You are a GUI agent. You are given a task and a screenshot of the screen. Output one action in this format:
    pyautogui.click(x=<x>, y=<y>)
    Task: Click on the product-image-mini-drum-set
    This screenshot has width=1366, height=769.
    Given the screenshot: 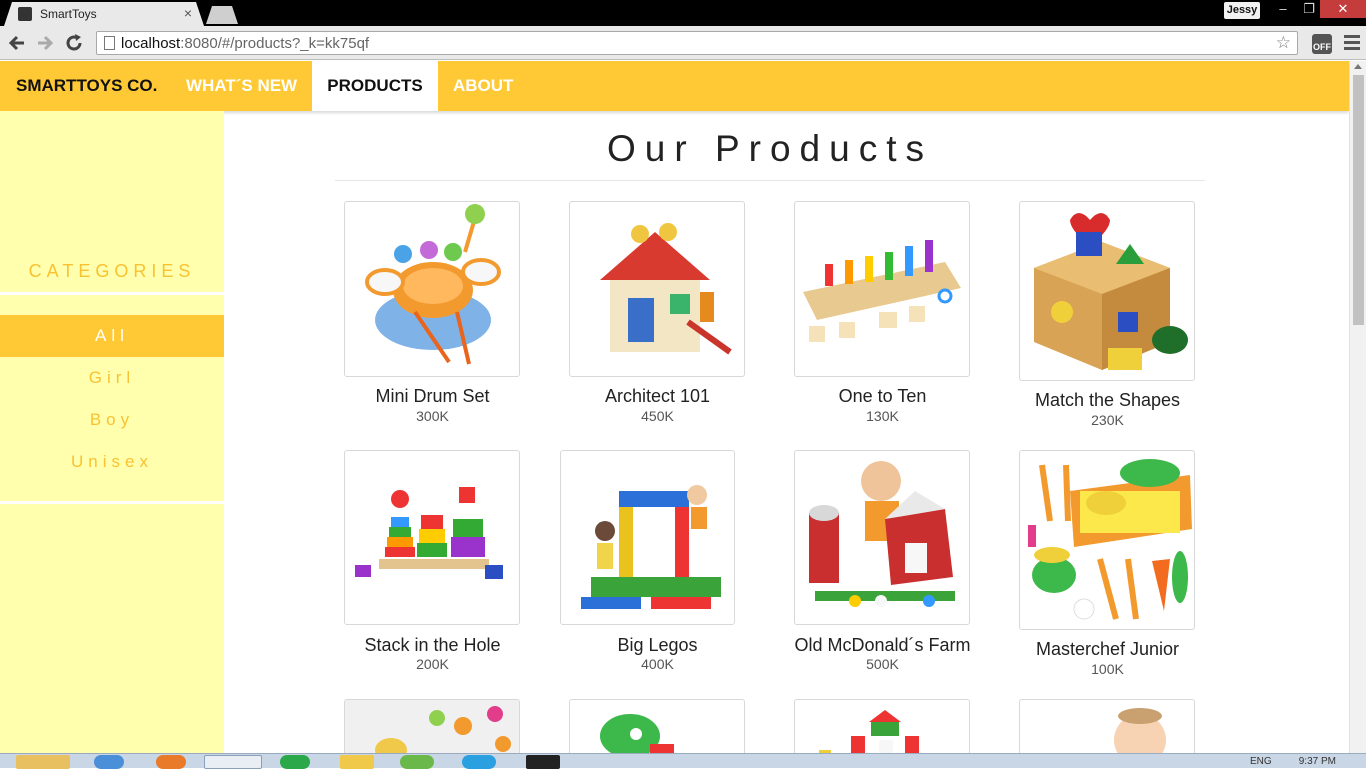 What is the action you would take?
    pyautogui.click(x=432, y=289)
    